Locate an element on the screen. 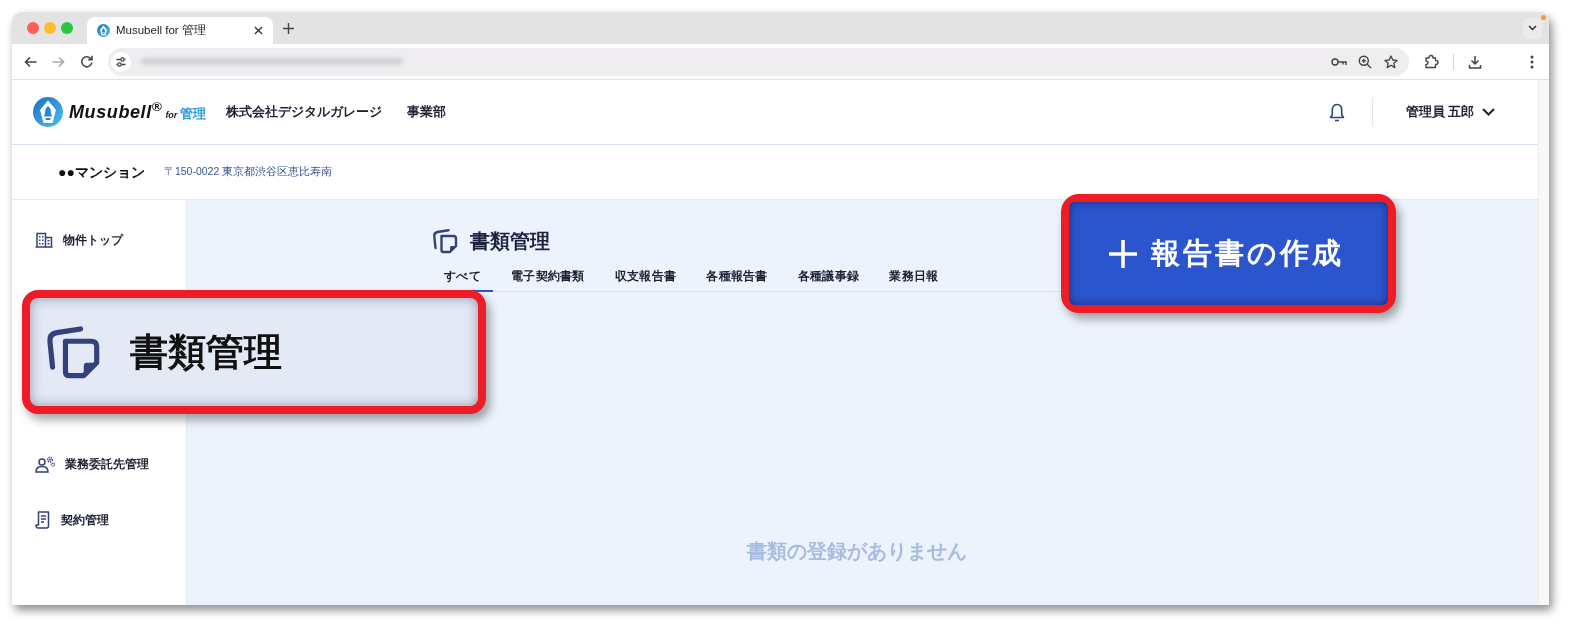 This screenshot has height=637, width=1581. bell-icon is located at coordinates (1336, 112).